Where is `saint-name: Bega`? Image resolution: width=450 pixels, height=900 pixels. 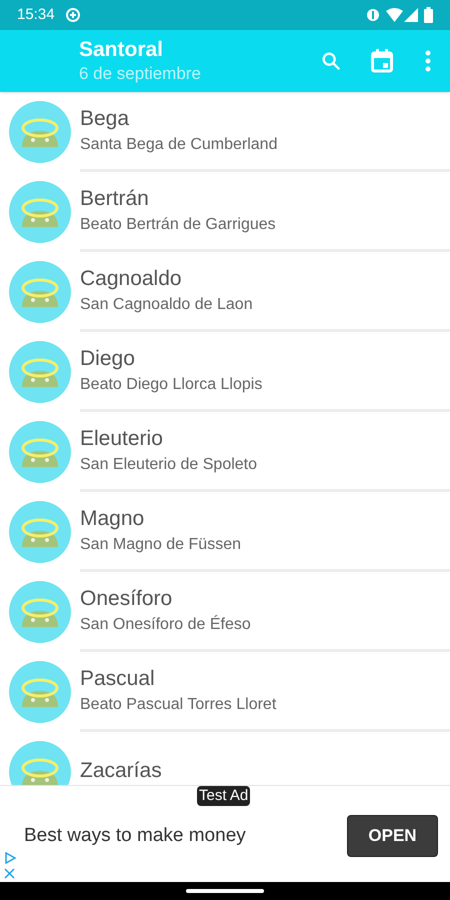 saint-name: Bega is located at coordinates (105, 119).